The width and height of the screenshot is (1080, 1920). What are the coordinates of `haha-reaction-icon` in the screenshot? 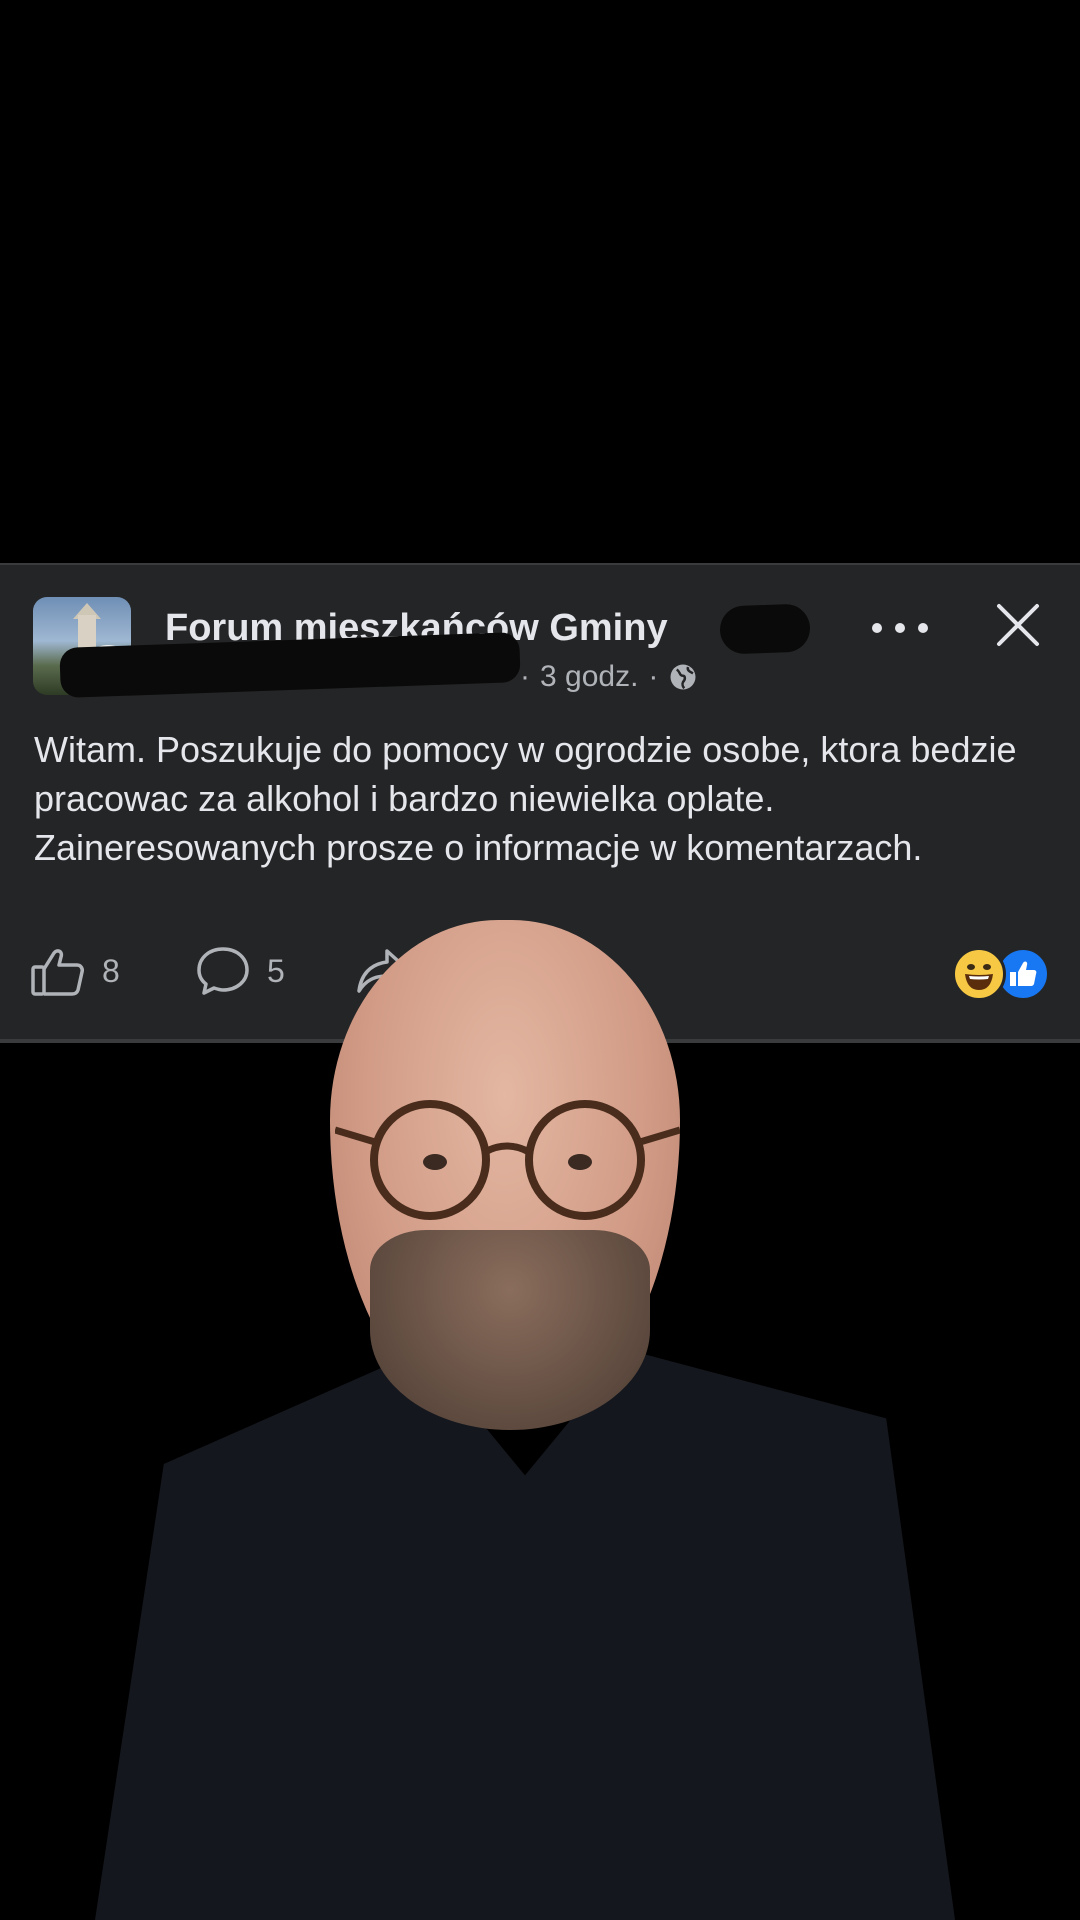 It's located at (979, 974).